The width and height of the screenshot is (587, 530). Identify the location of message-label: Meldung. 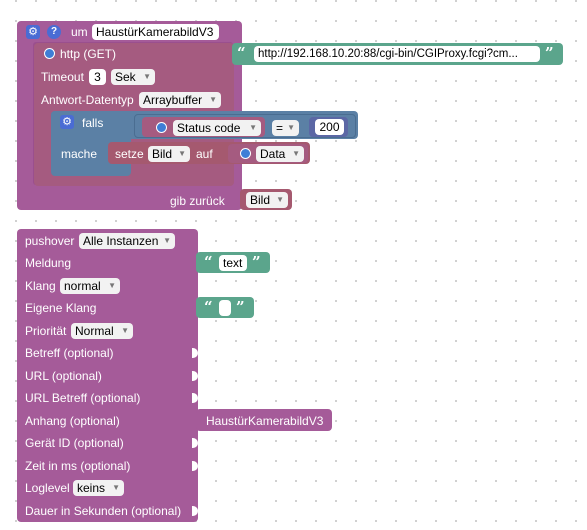
(48, 263).